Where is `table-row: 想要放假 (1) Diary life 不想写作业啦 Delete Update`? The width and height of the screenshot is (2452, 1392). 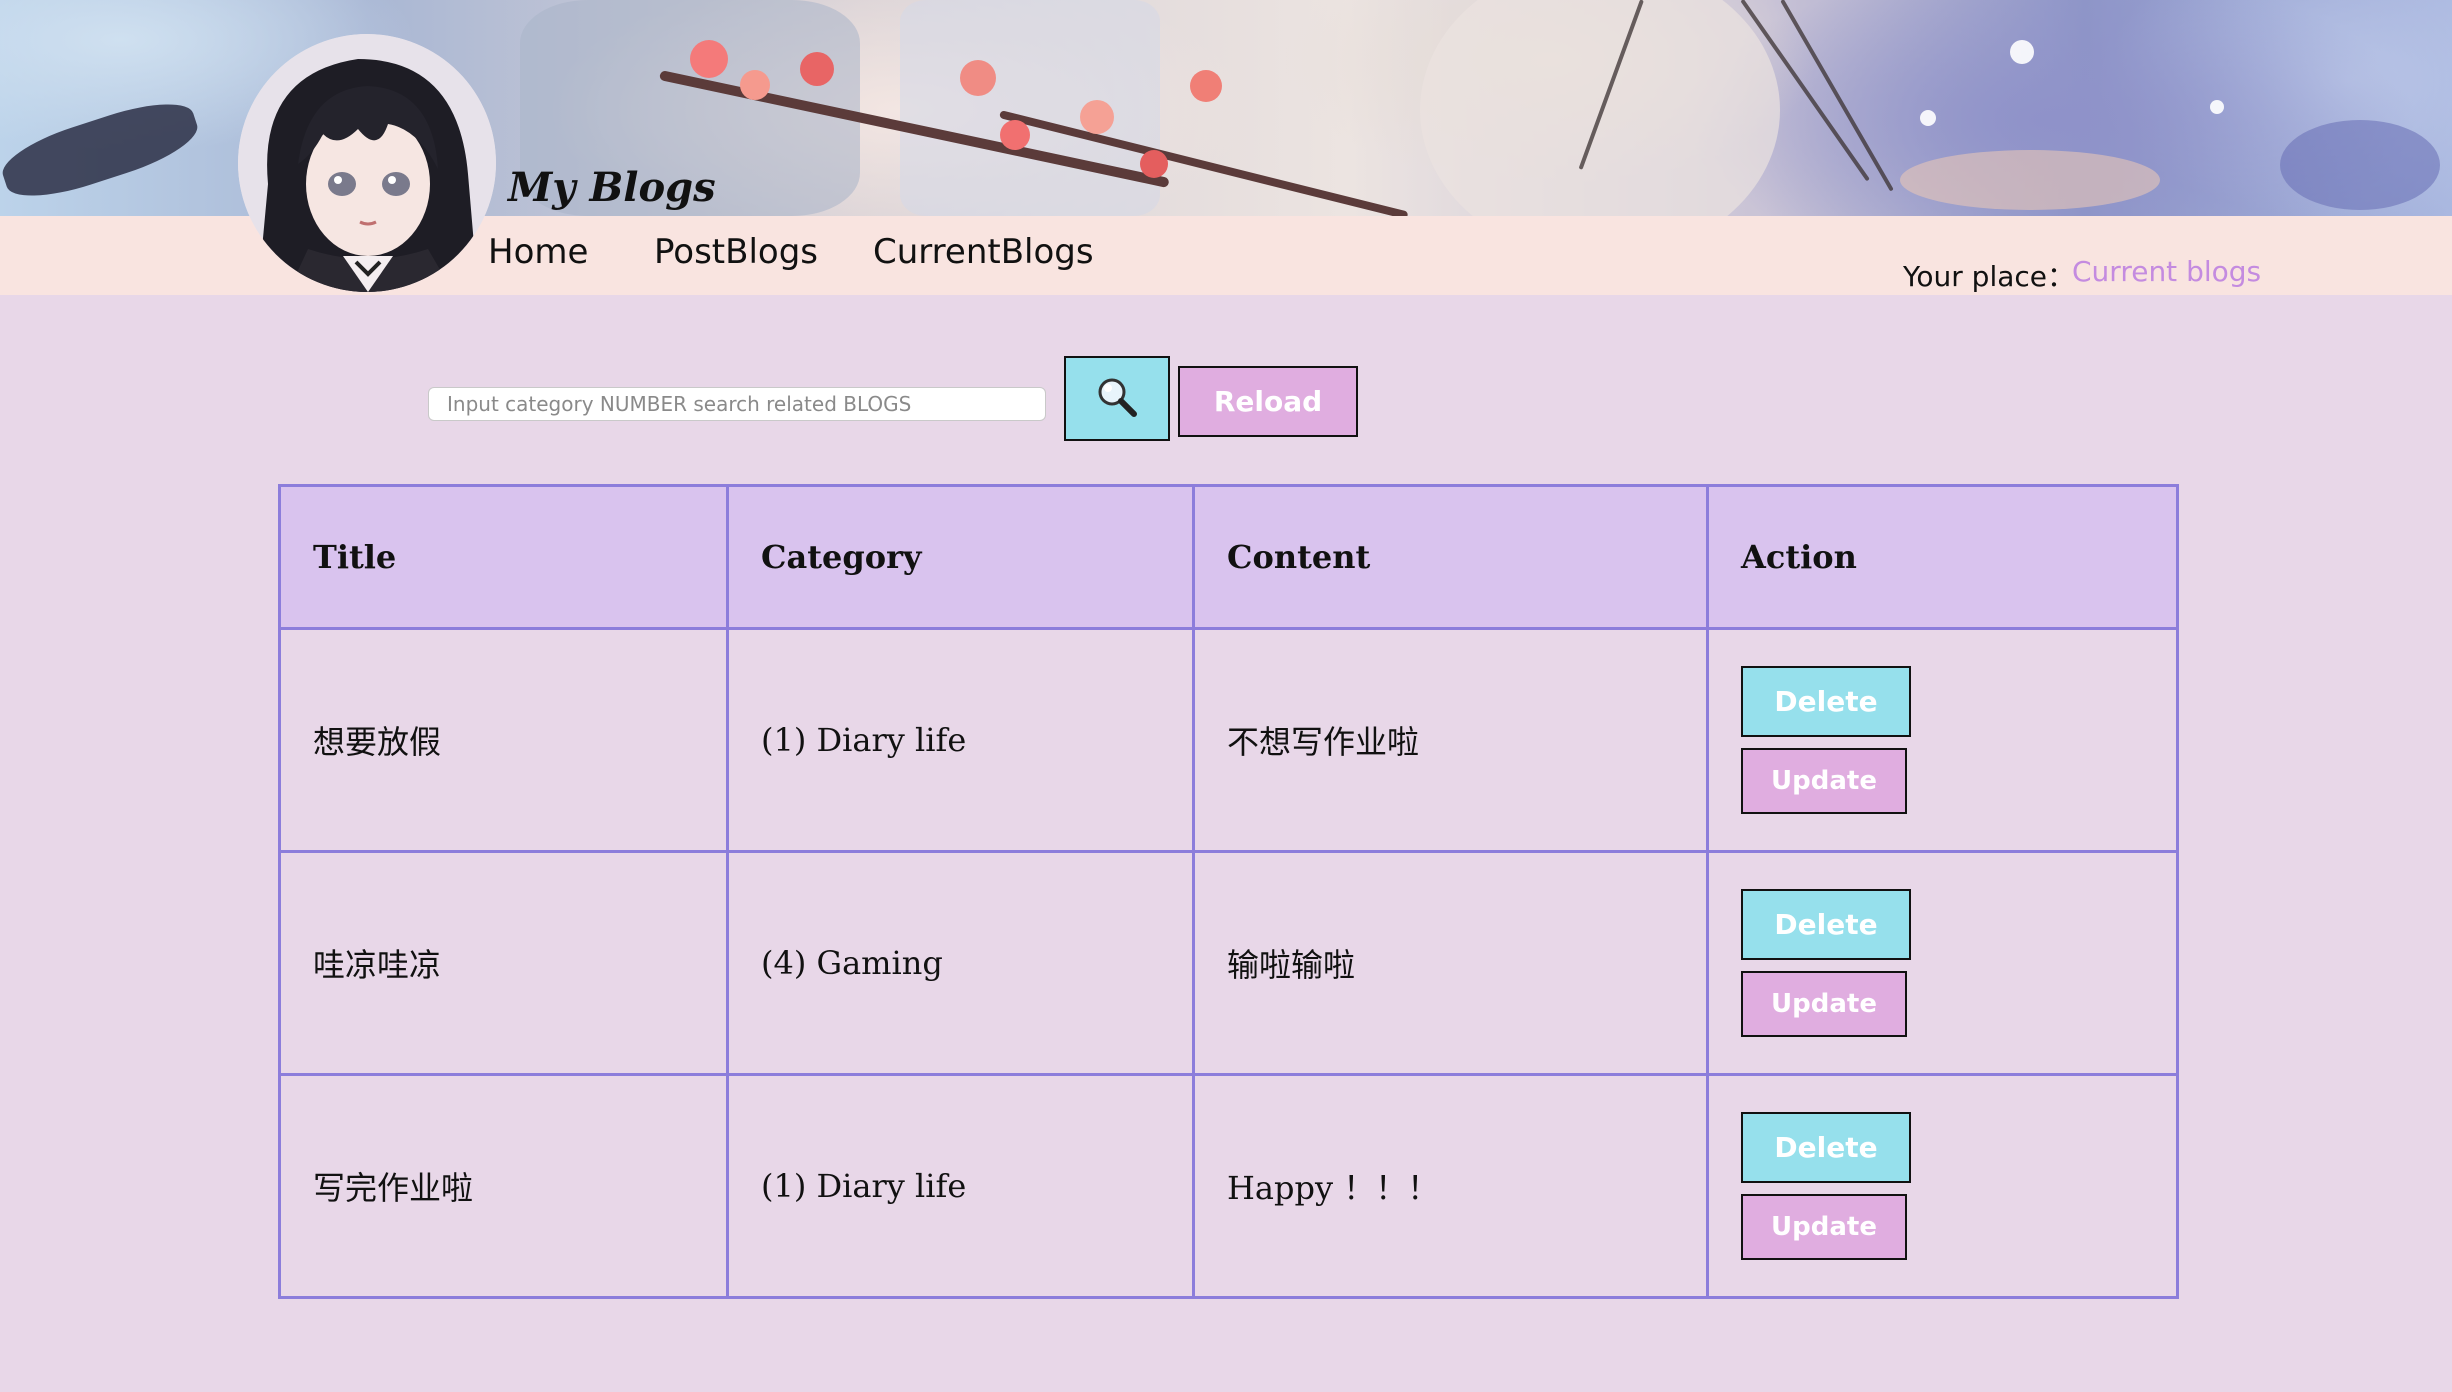
table-row: 想要放假 (1) Diary life 不想写作业啦 Delete Update is located at coordinates (1228, 740).